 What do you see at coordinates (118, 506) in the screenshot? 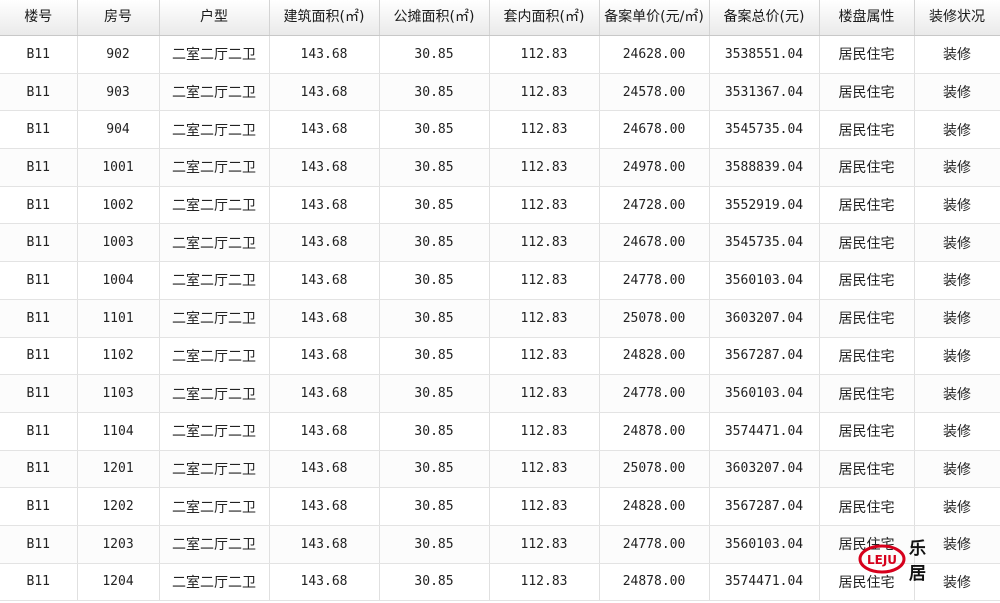
I see `cell-room-no: 1202` at bounding box center [118, 506].